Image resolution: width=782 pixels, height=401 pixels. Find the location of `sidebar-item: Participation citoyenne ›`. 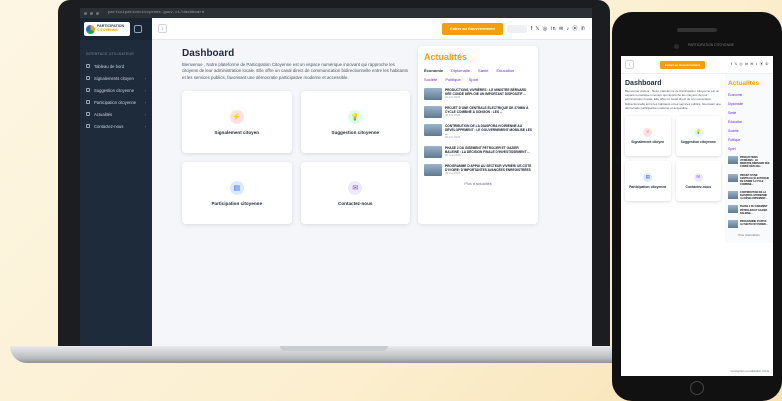

sidebar-item: Participation citoyenne › is located at coordinates (116, 102).